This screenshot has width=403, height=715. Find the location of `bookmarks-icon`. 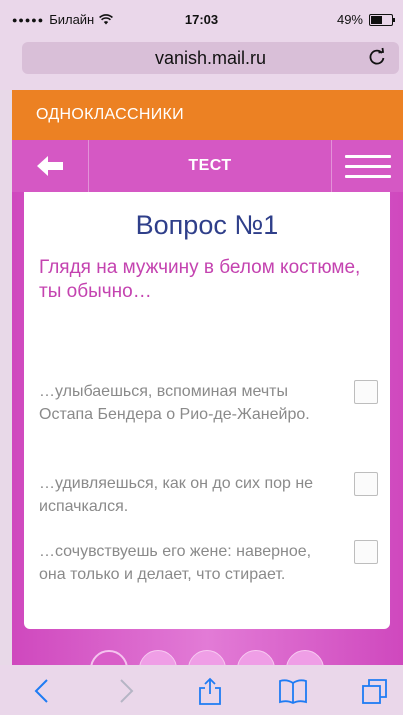

bookmarks-icon is located at coordinates (293, 691).